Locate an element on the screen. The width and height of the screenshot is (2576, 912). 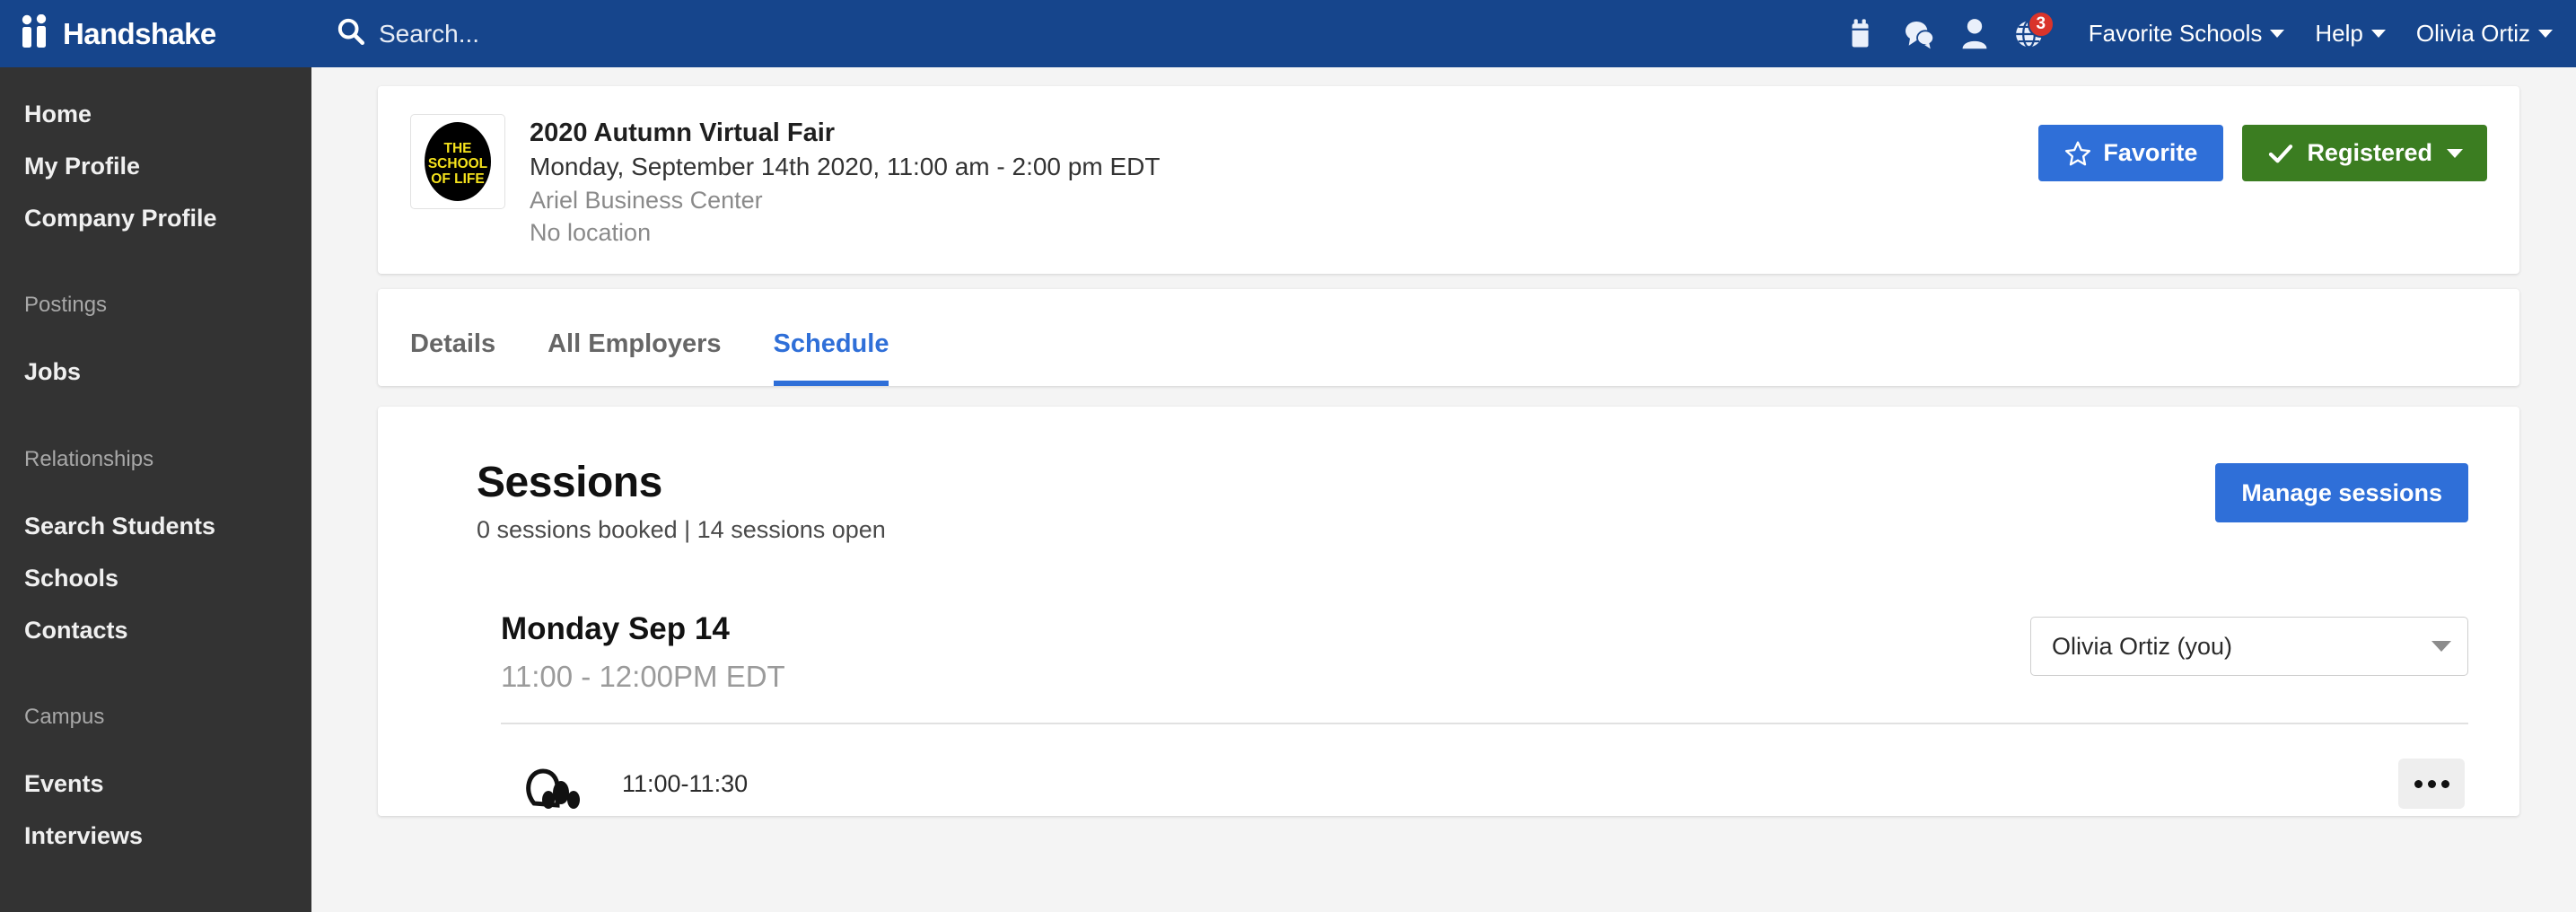
star-outline-icon is located at coordinates (2077, 153).